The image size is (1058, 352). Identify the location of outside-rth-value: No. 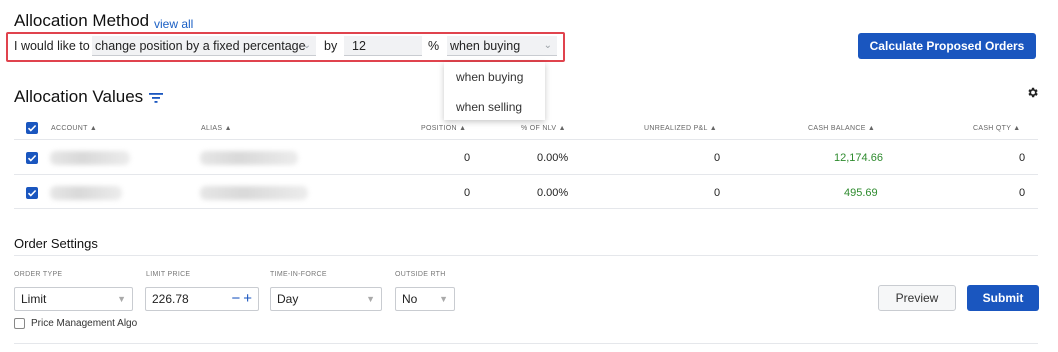
(410, 299).